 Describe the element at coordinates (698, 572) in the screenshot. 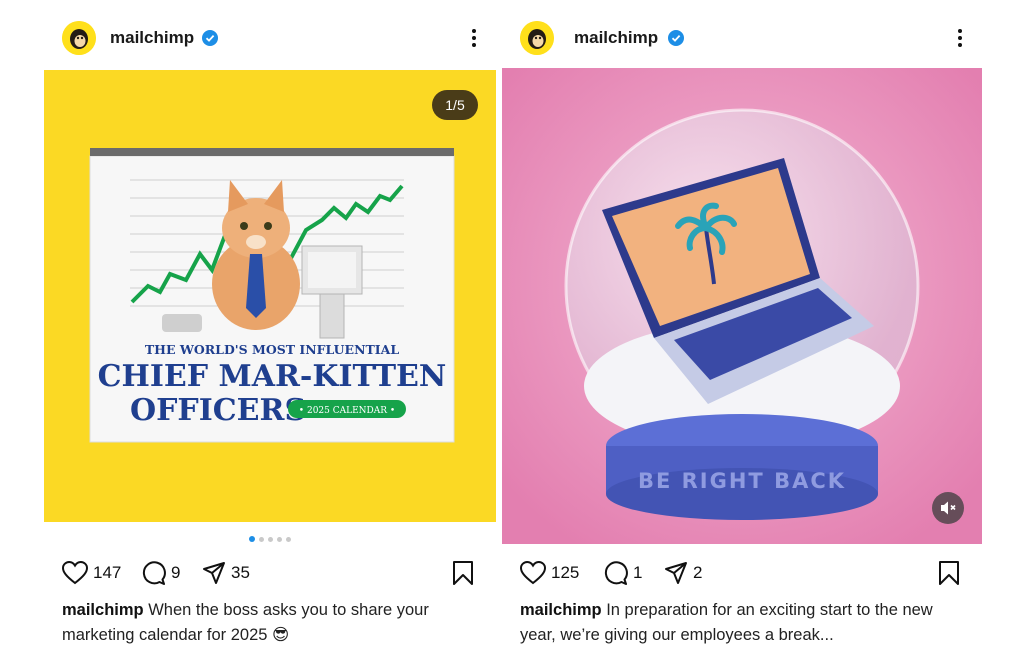

I see `share-count: 2` at that location.